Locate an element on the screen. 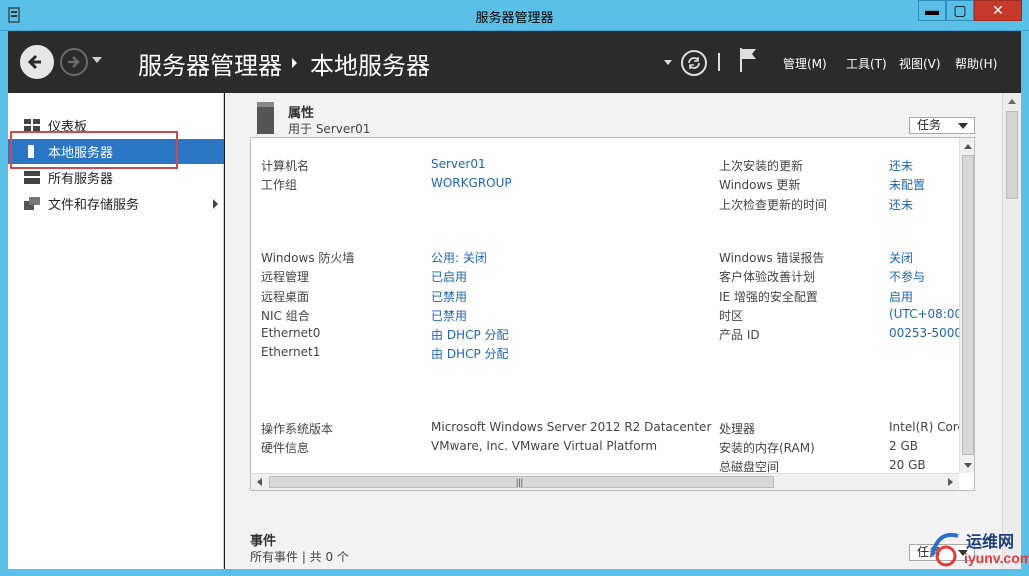 This screenshot has width=1029, height=576. prop-label-computer-name: 计算机名 is located at coordinates (285, 166).